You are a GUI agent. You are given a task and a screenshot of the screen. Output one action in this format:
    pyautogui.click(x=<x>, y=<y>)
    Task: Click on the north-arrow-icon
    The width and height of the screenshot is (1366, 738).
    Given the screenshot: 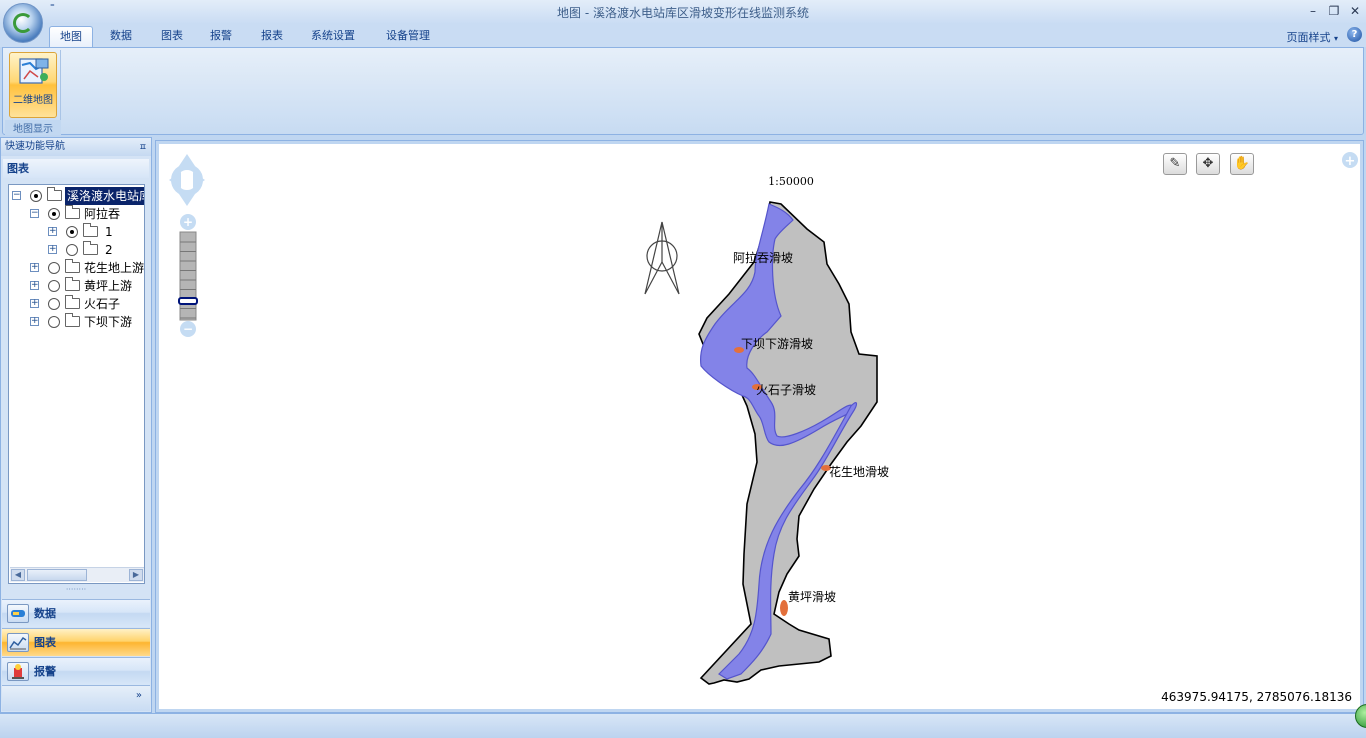 What is the action you would take?
    pyautogui.click(x=662, y=258)
    